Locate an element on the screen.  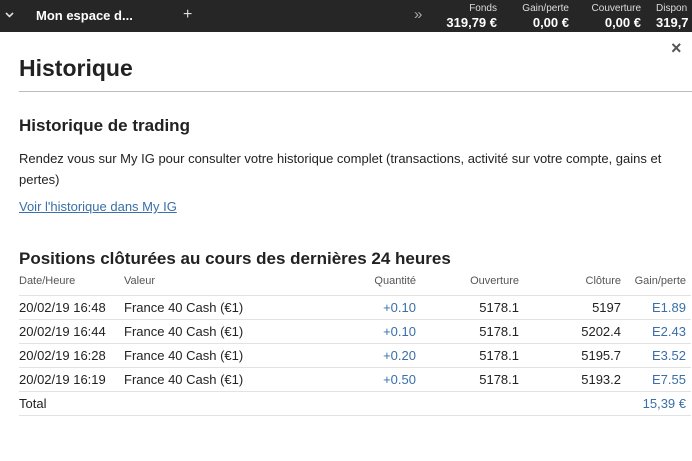
column-header-quantite: Quantité is located at coordinates (395, 281).